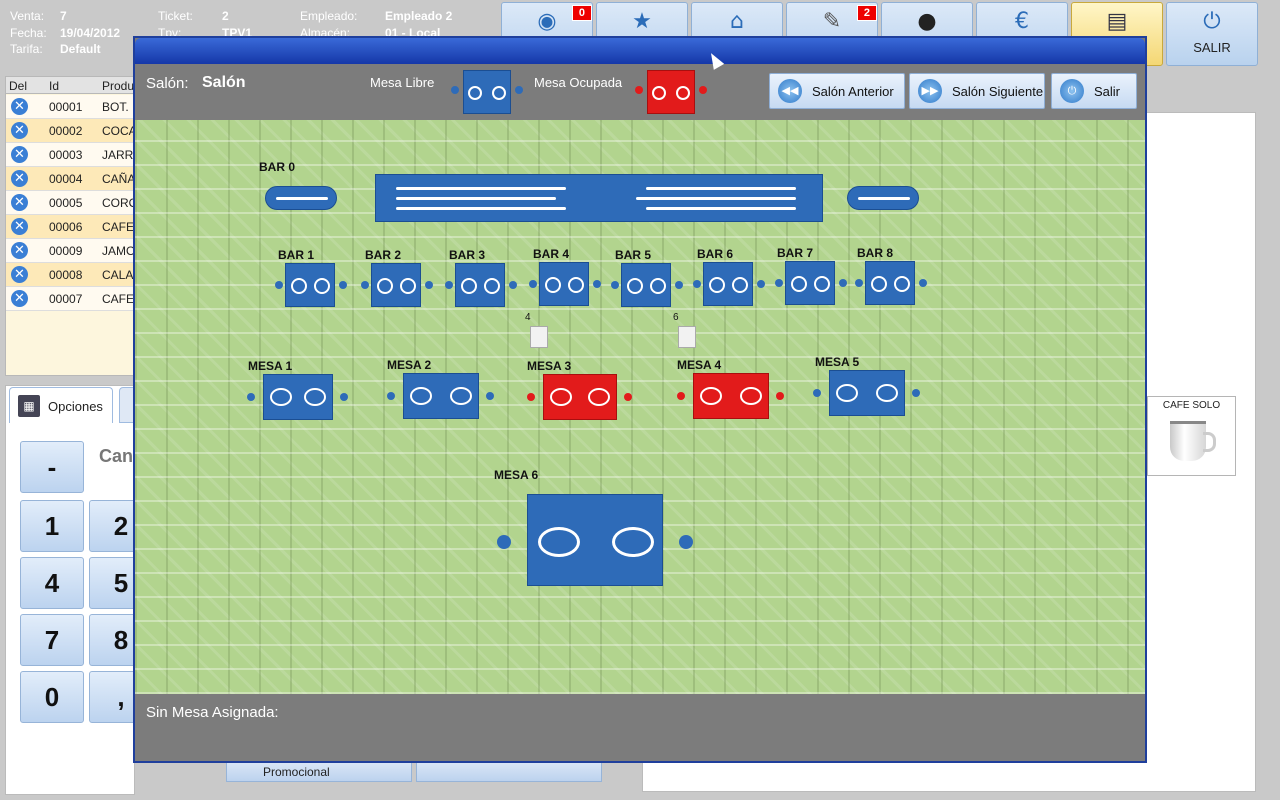 The height and width of the screenshot is (800, 1280). Describe the element at coordinates (90, 33) in the screenshot. I see `fecha-value: 19/04/2012` at that location.